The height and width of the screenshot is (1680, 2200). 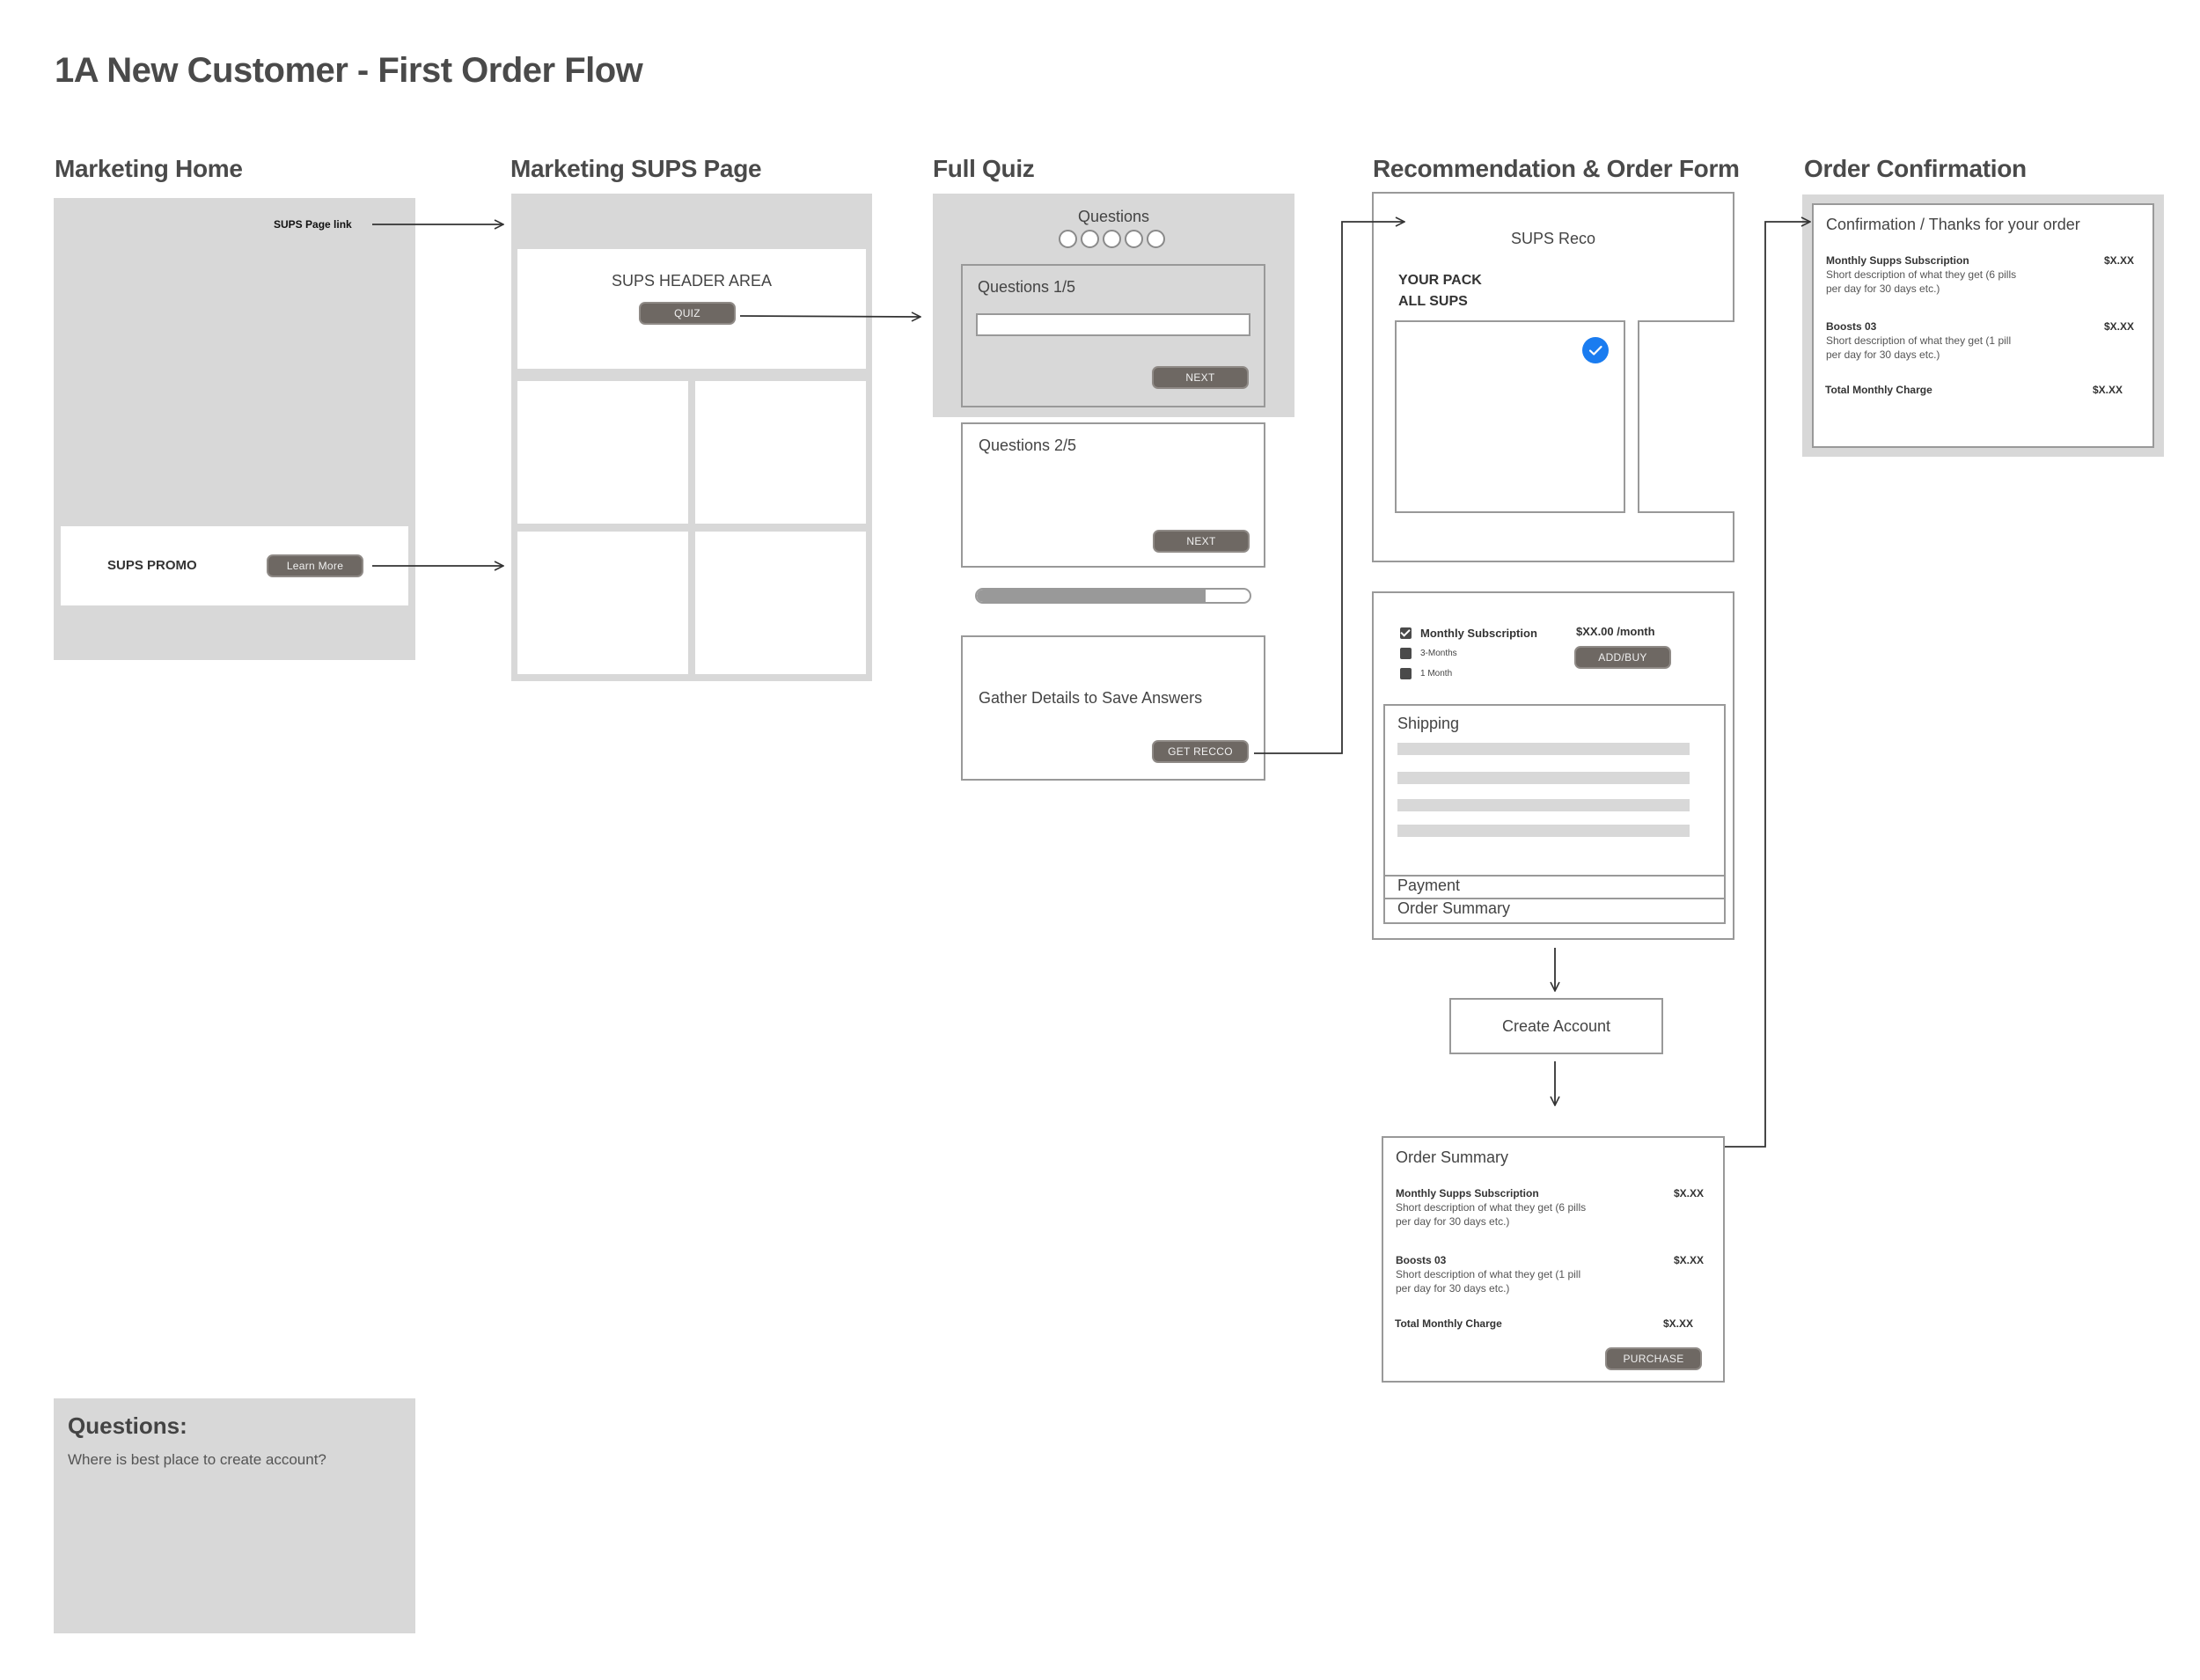 What do you see at coordinates (1686, 416) in the screenshot?
I see `pack-card` at bounding box center [1686, 416].